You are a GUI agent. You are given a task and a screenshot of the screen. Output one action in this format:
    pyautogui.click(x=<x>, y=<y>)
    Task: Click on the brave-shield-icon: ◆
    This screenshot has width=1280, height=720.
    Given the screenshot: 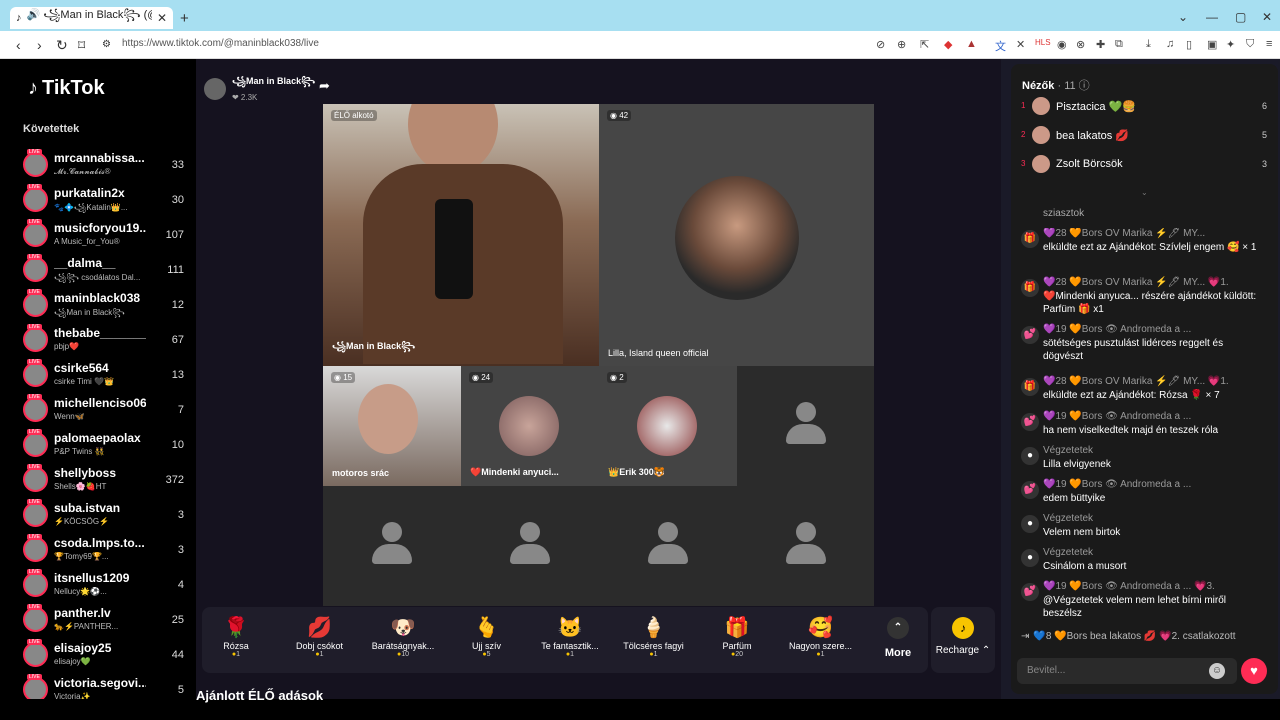 What is the action you would take?
    pyautogui.click(x=948, y=44)
    